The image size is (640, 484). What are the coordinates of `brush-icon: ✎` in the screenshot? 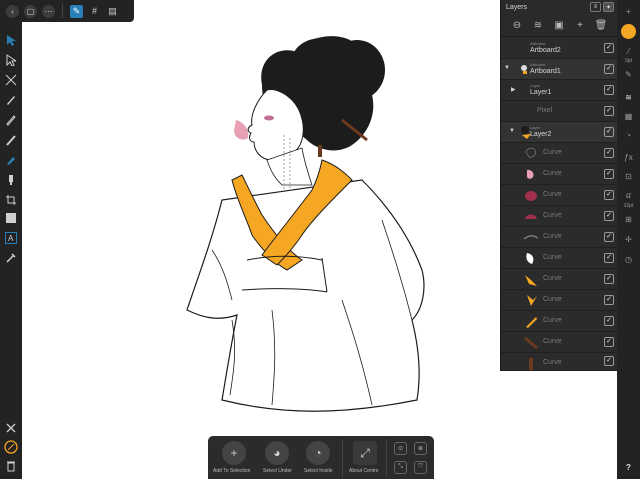 It's located at (628, 74).